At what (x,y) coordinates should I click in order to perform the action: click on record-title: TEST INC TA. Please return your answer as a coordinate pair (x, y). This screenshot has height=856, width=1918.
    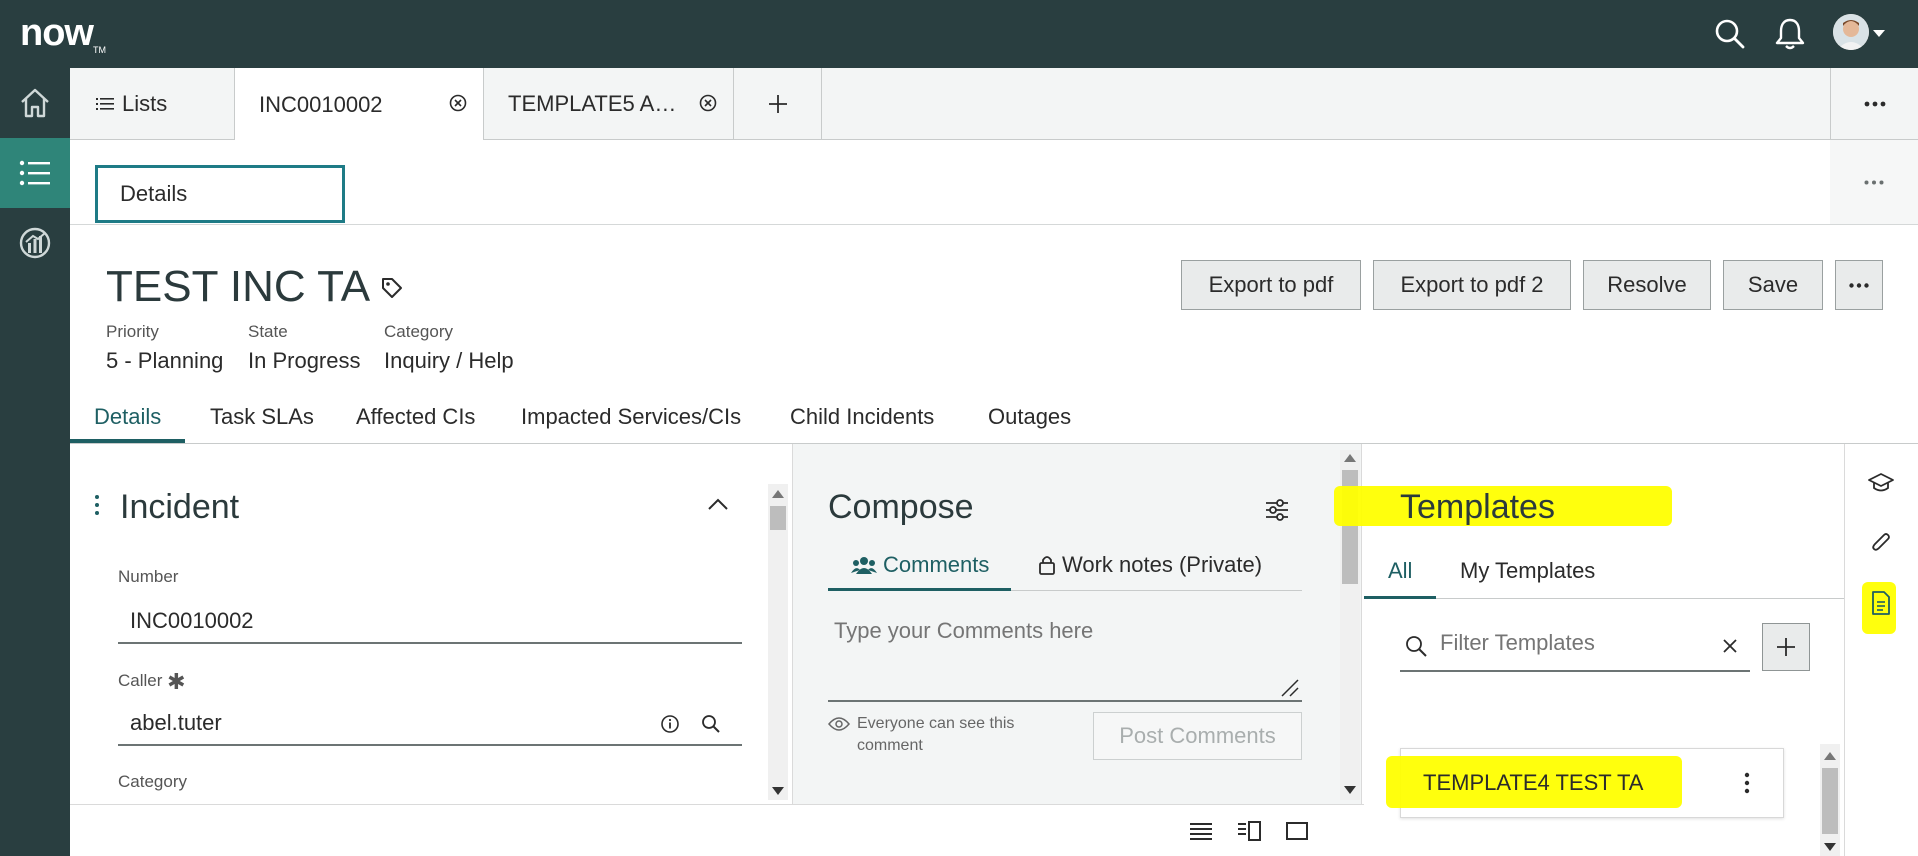
    Looking at the image, I should click on (238, 286).